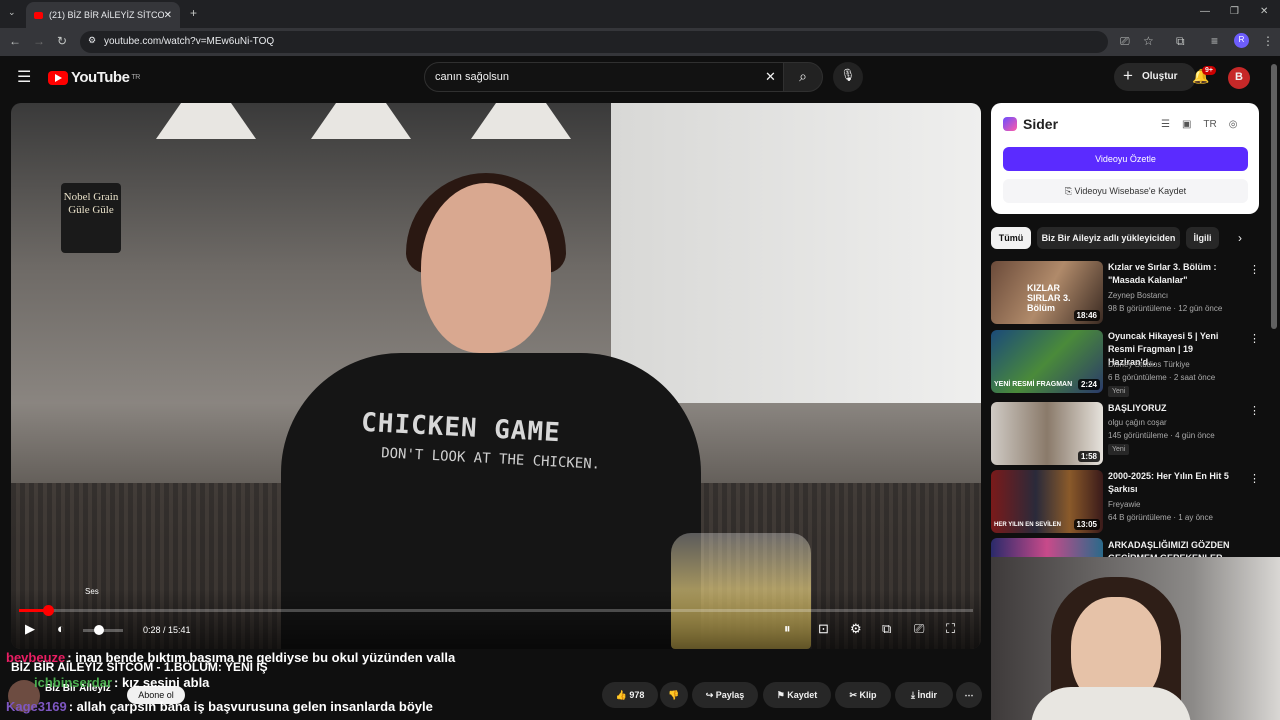 The height and width of the screenshot is (720, 1280). Describe the element at coordinates (1264, 11) in the screenshot. I see `close-window-icon: ✕` at that location.